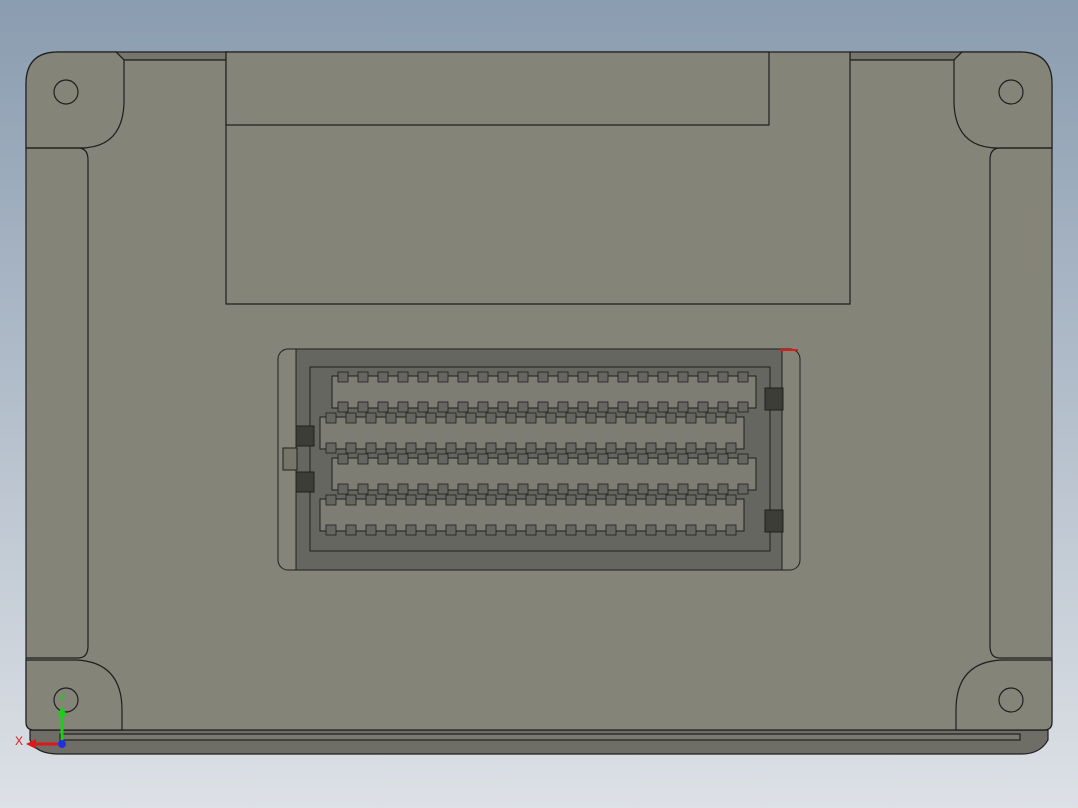 This screenshot has width=1078, height=808. Describe the element at coordinates (540, 737) in the screenshot. I see `enclosure-bottom-lip-band` at that location.